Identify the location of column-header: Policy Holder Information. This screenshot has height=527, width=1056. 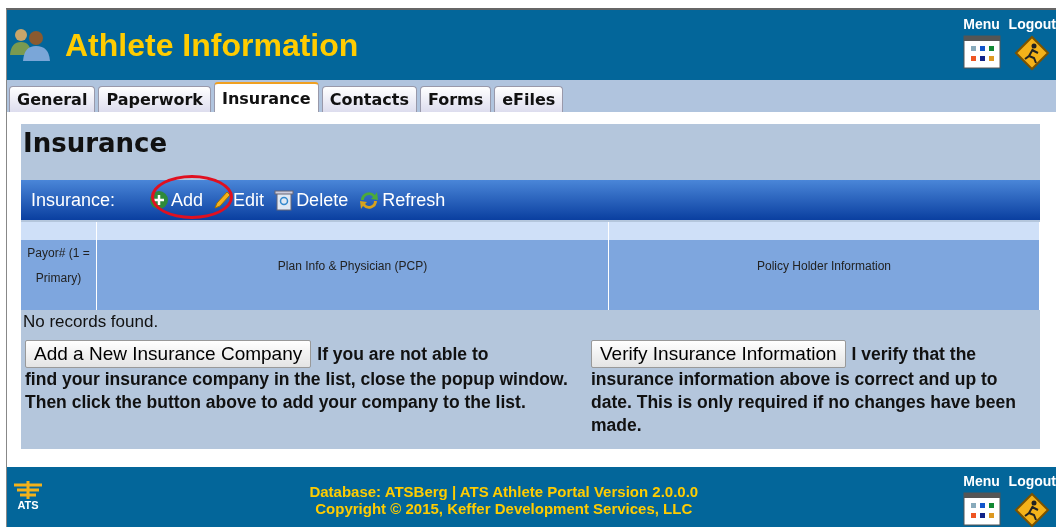
(824, 266).